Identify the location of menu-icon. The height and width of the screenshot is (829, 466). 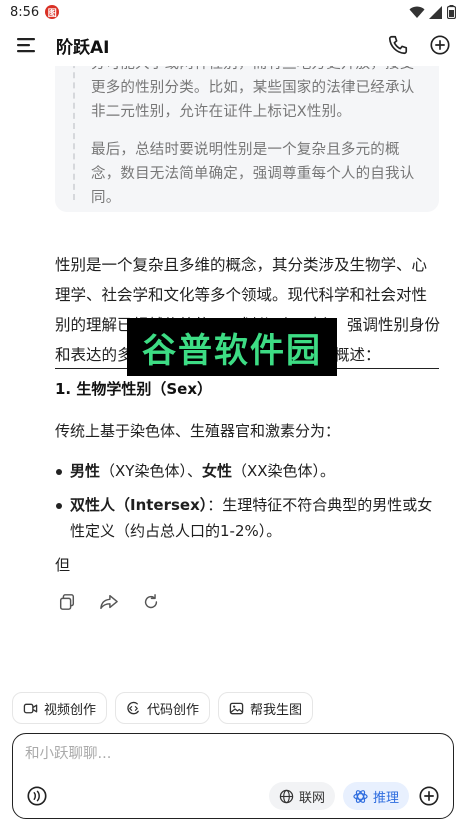
(27, 45).